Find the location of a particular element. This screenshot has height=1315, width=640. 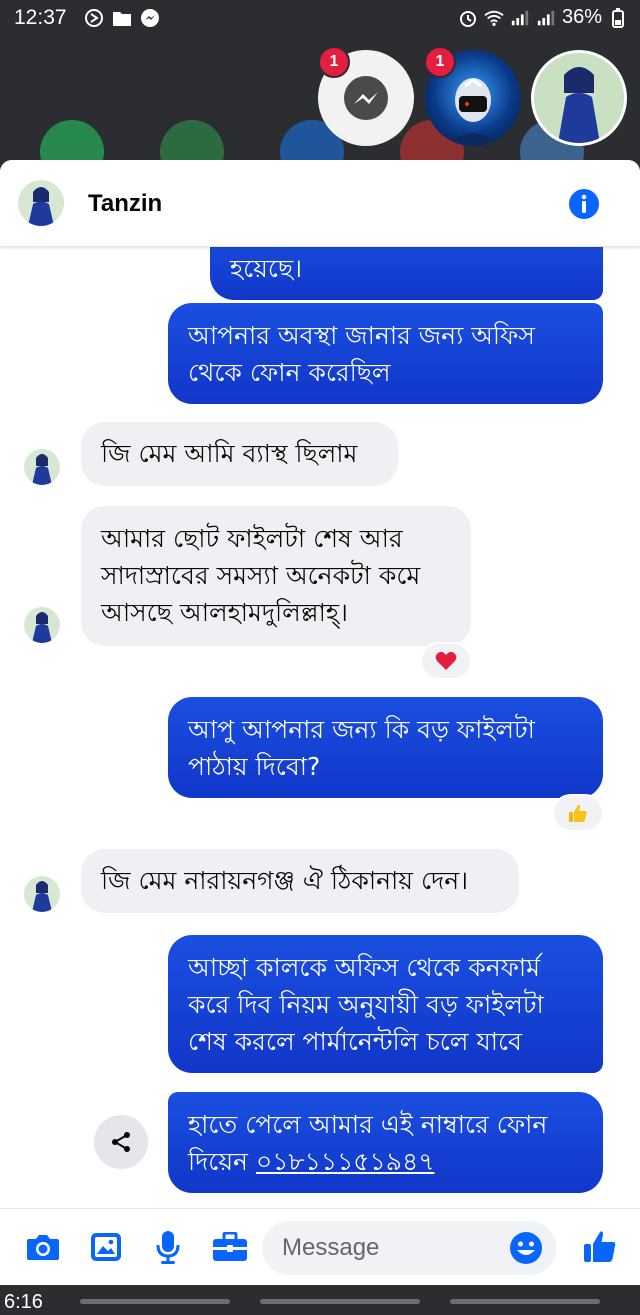

status-left-icons is located at coordinates (122, 18).